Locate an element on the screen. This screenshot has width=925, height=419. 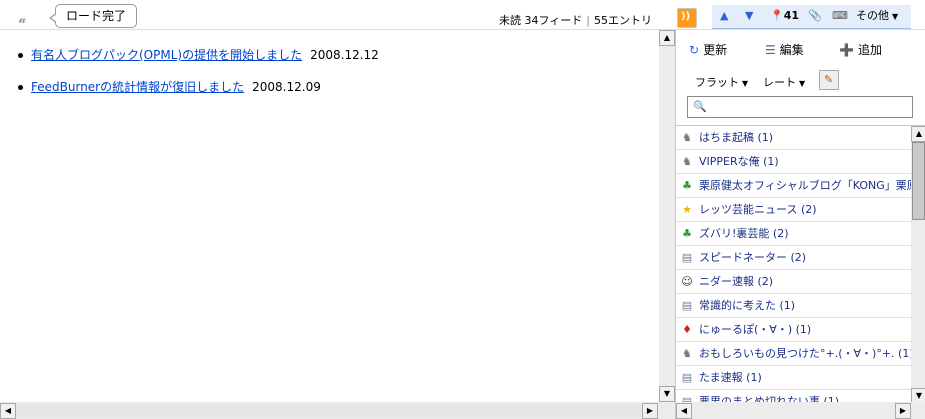
list-item: FeedBurnerの統計情報が復旧しました 2008.12.09 is located at coordinates (169, 86).